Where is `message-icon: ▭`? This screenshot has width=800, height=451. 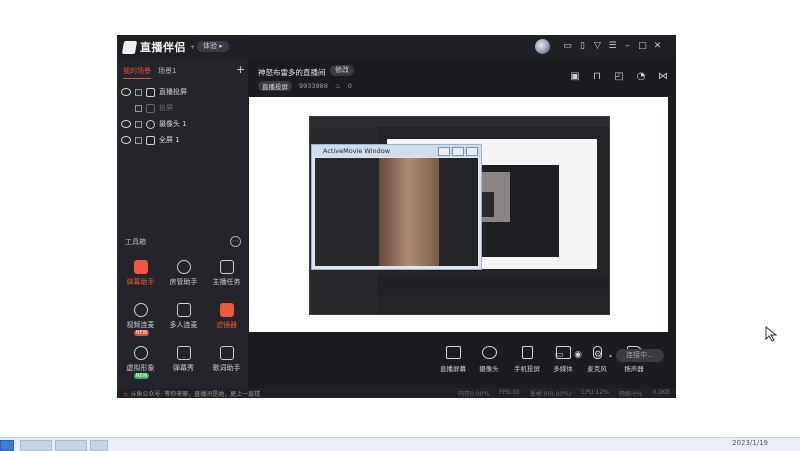
message-icon: ▭ is located at coordinates (567, 46).